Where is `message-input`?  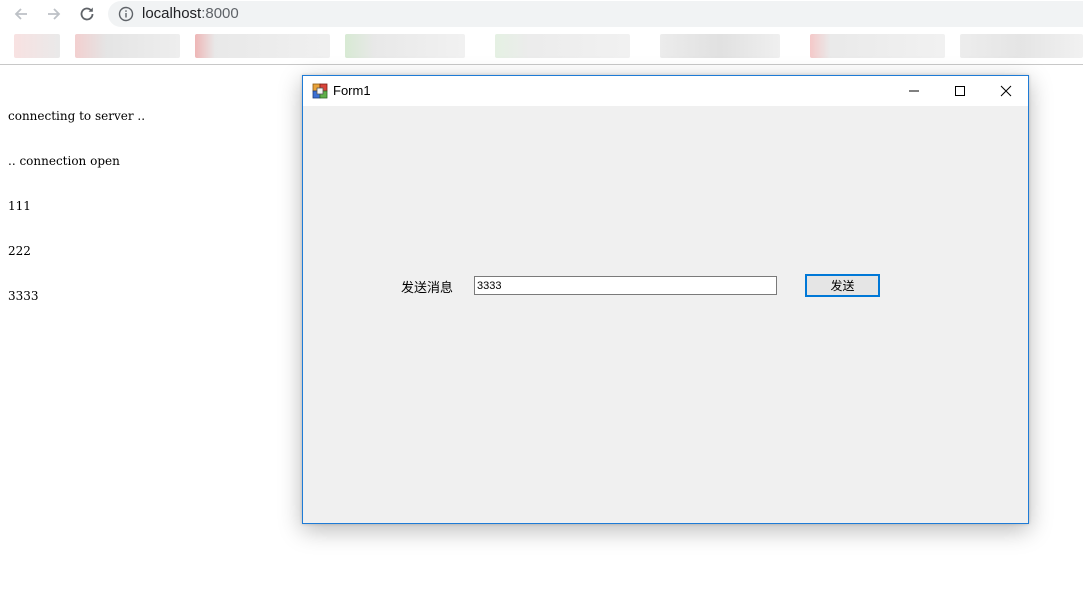 message-input is located at coordinates (625, 285).